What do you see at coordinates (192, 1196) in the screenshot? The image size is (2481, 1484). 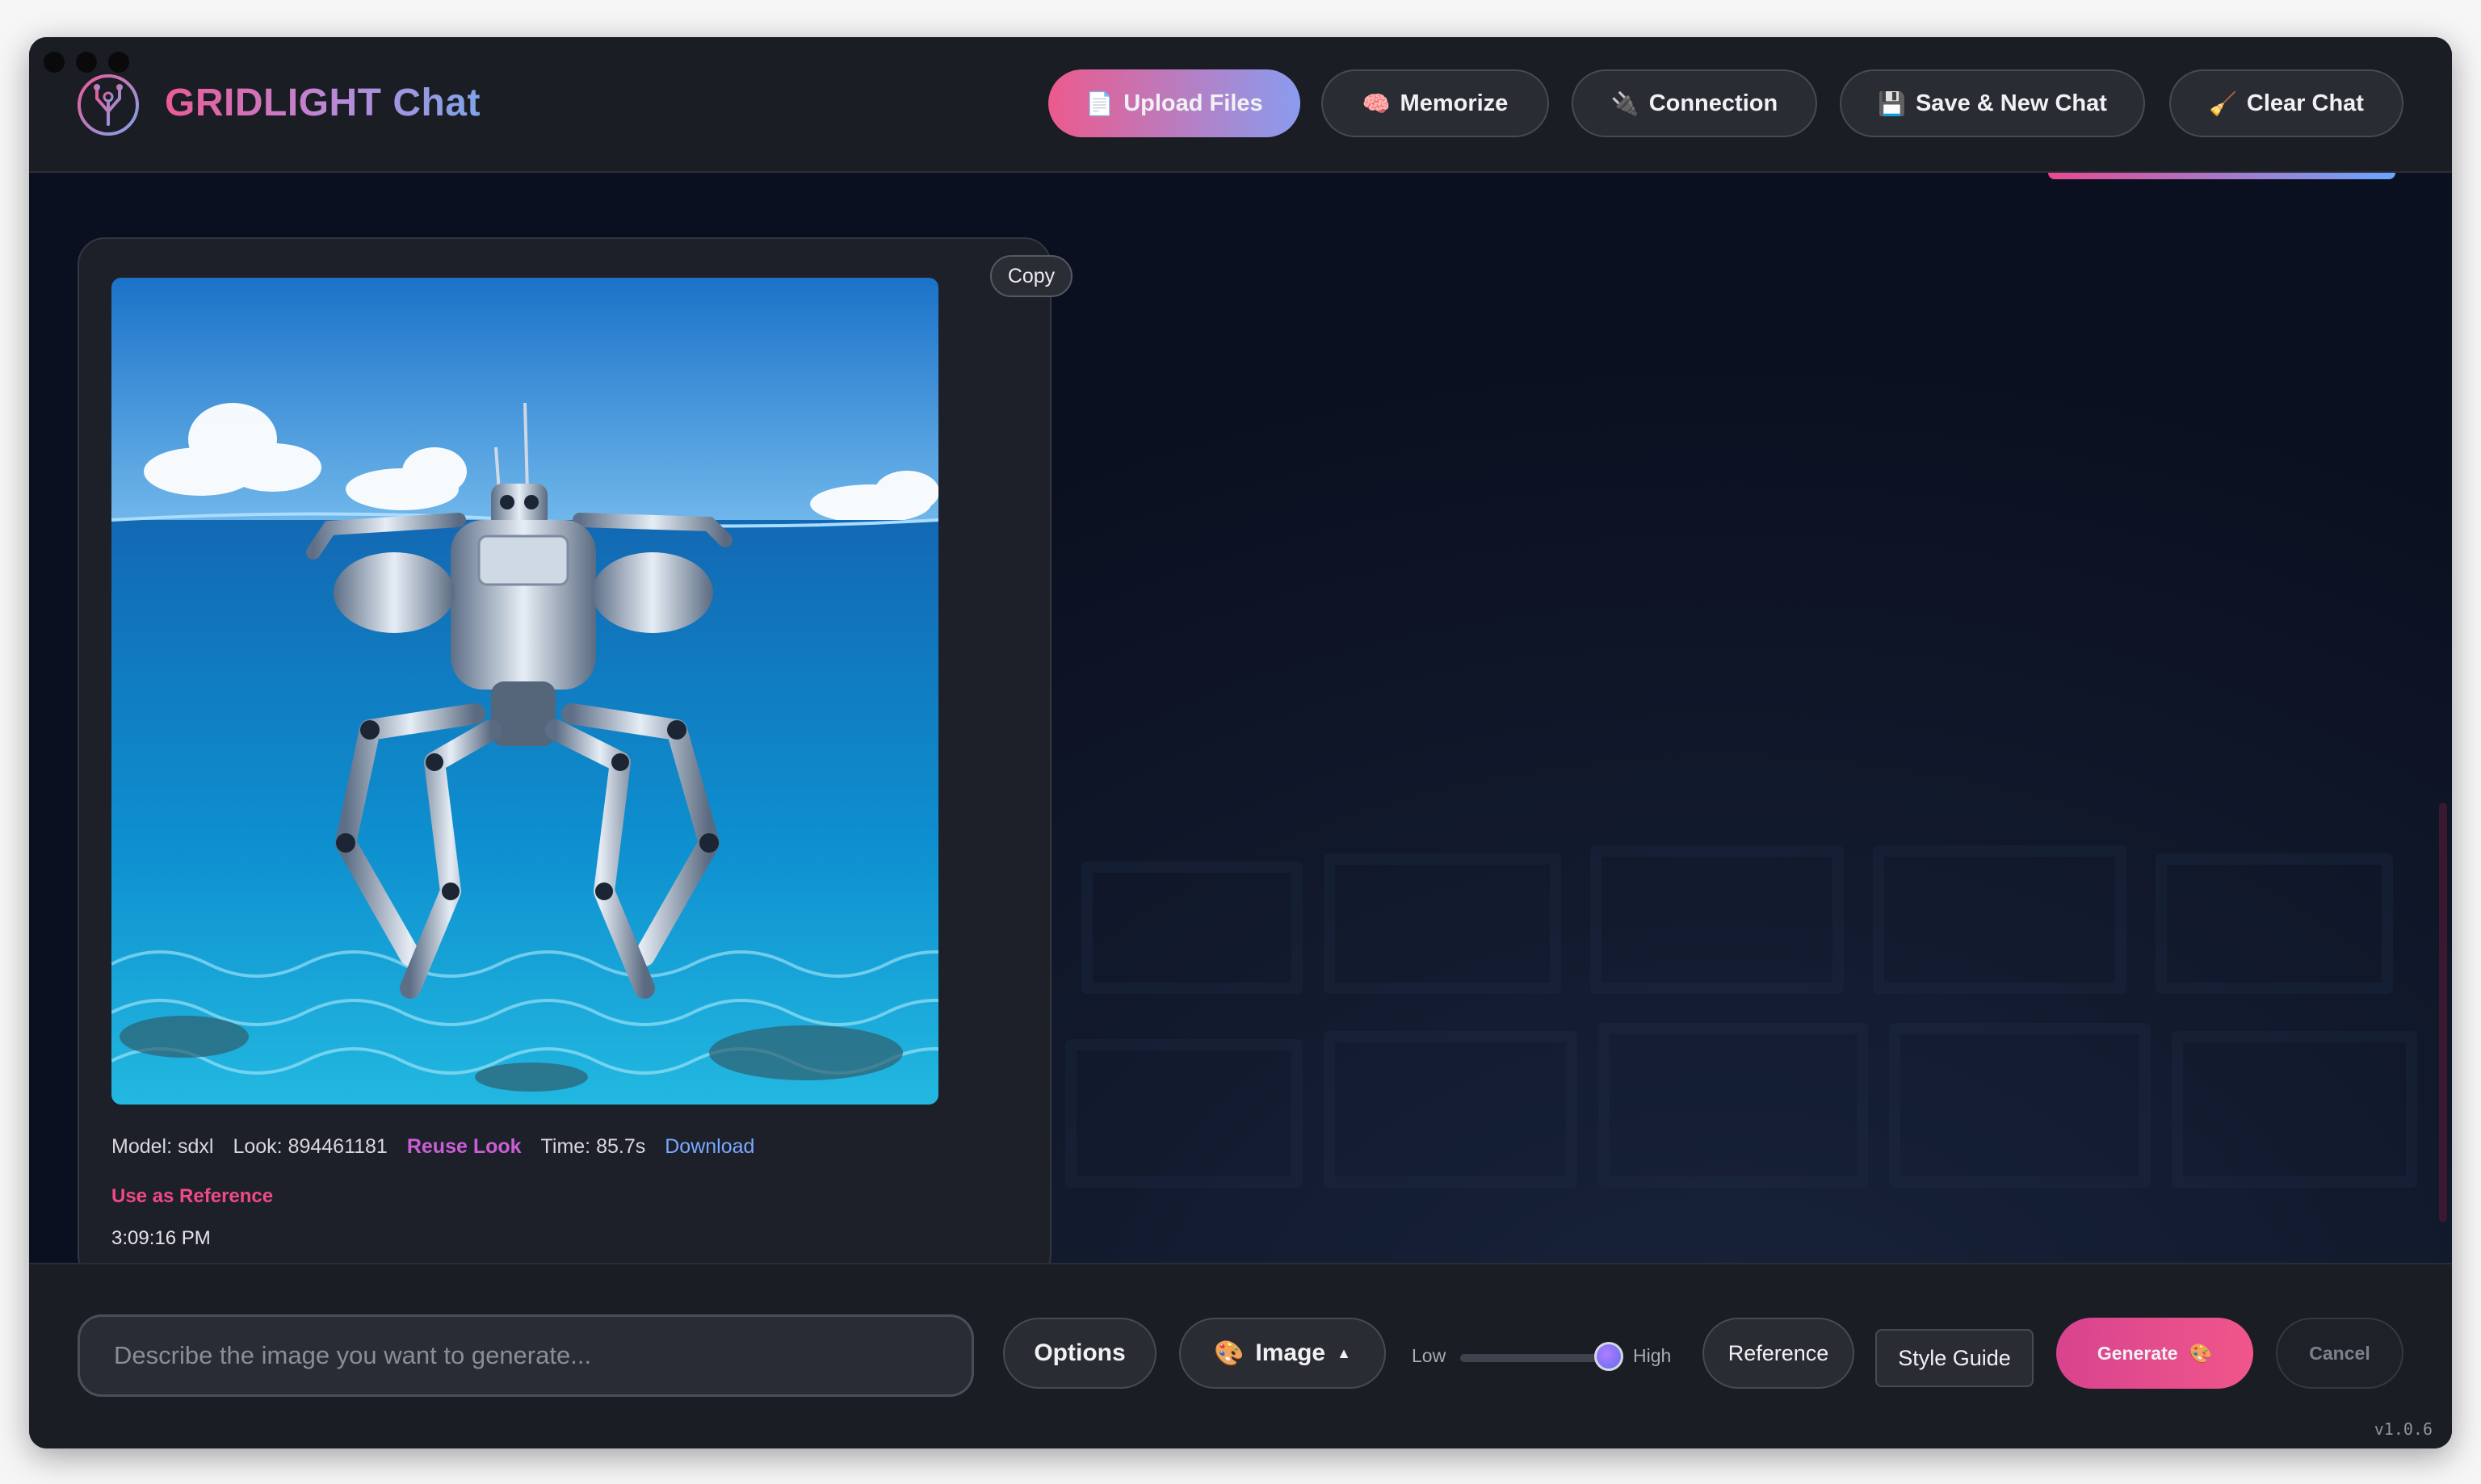 I see `use-as-reference-link: Use as Reference` at bounding box center [192, 1196].